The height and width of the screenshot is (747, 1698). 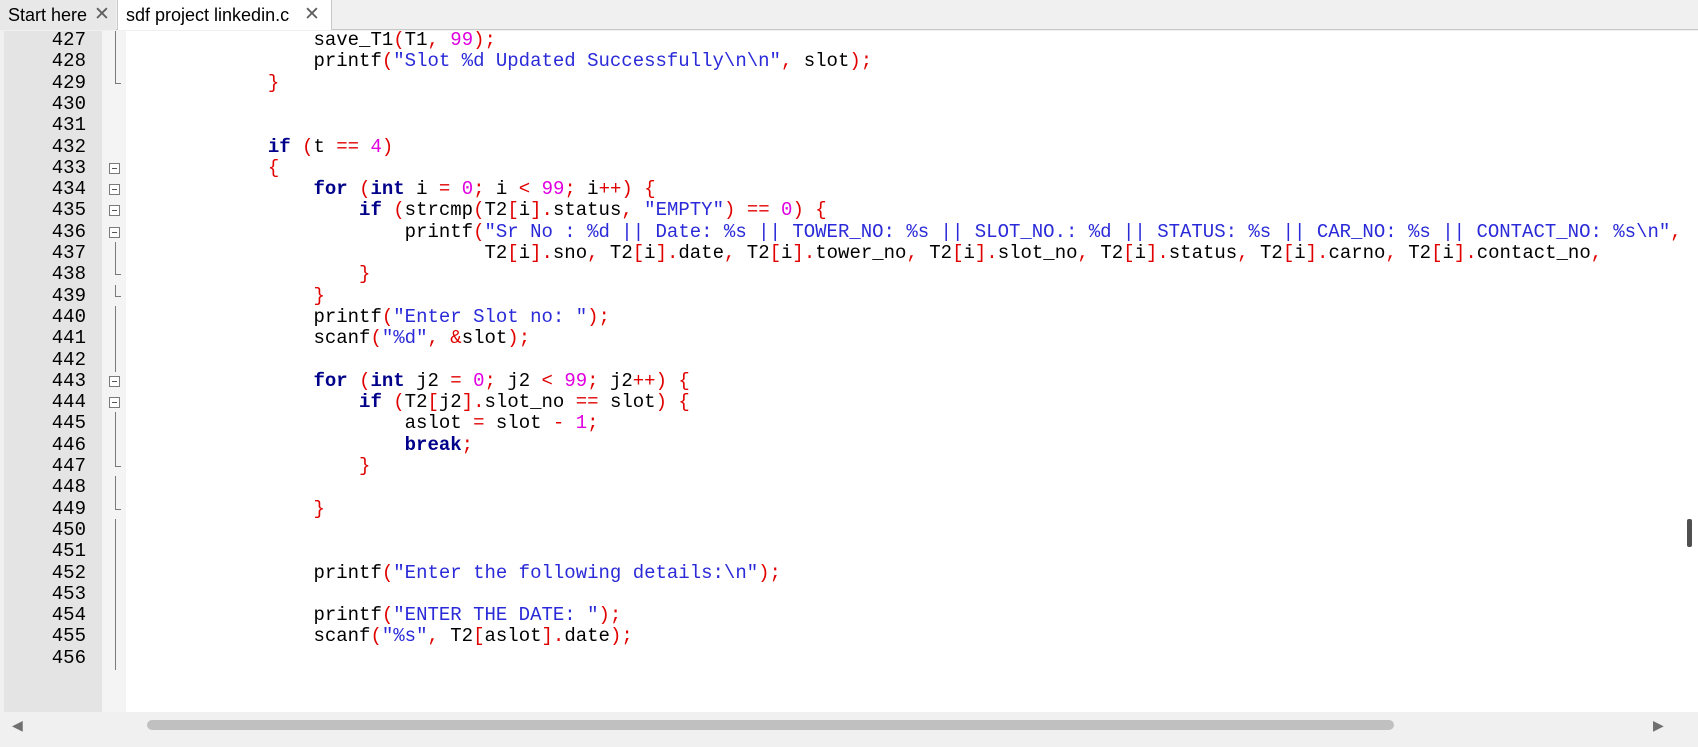 What do you see at coordinates (851, 147) in the screenshot?
I see `code-line: 432 if (t == 4)` at bounding box center [851, 147].